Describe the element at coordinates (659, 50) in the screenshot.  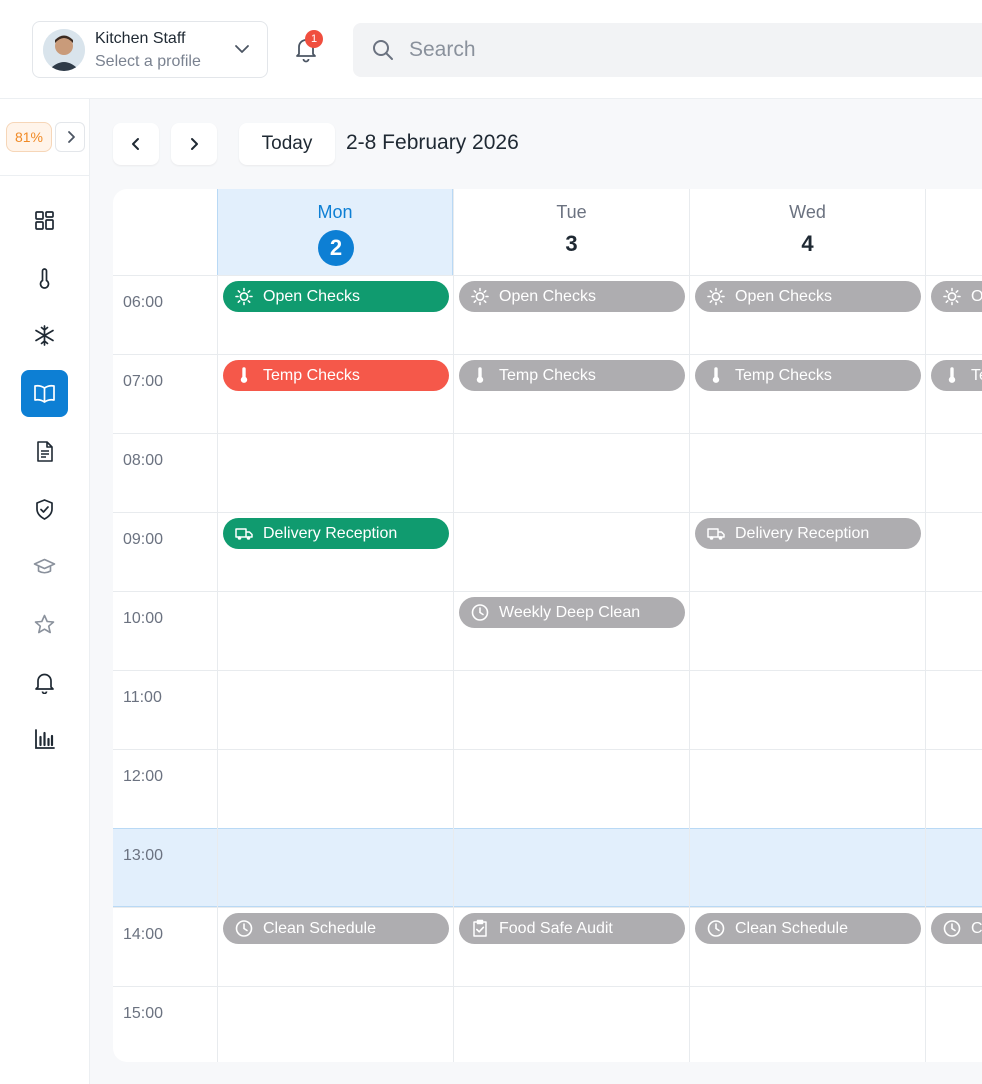
I see `search-input` at that location.